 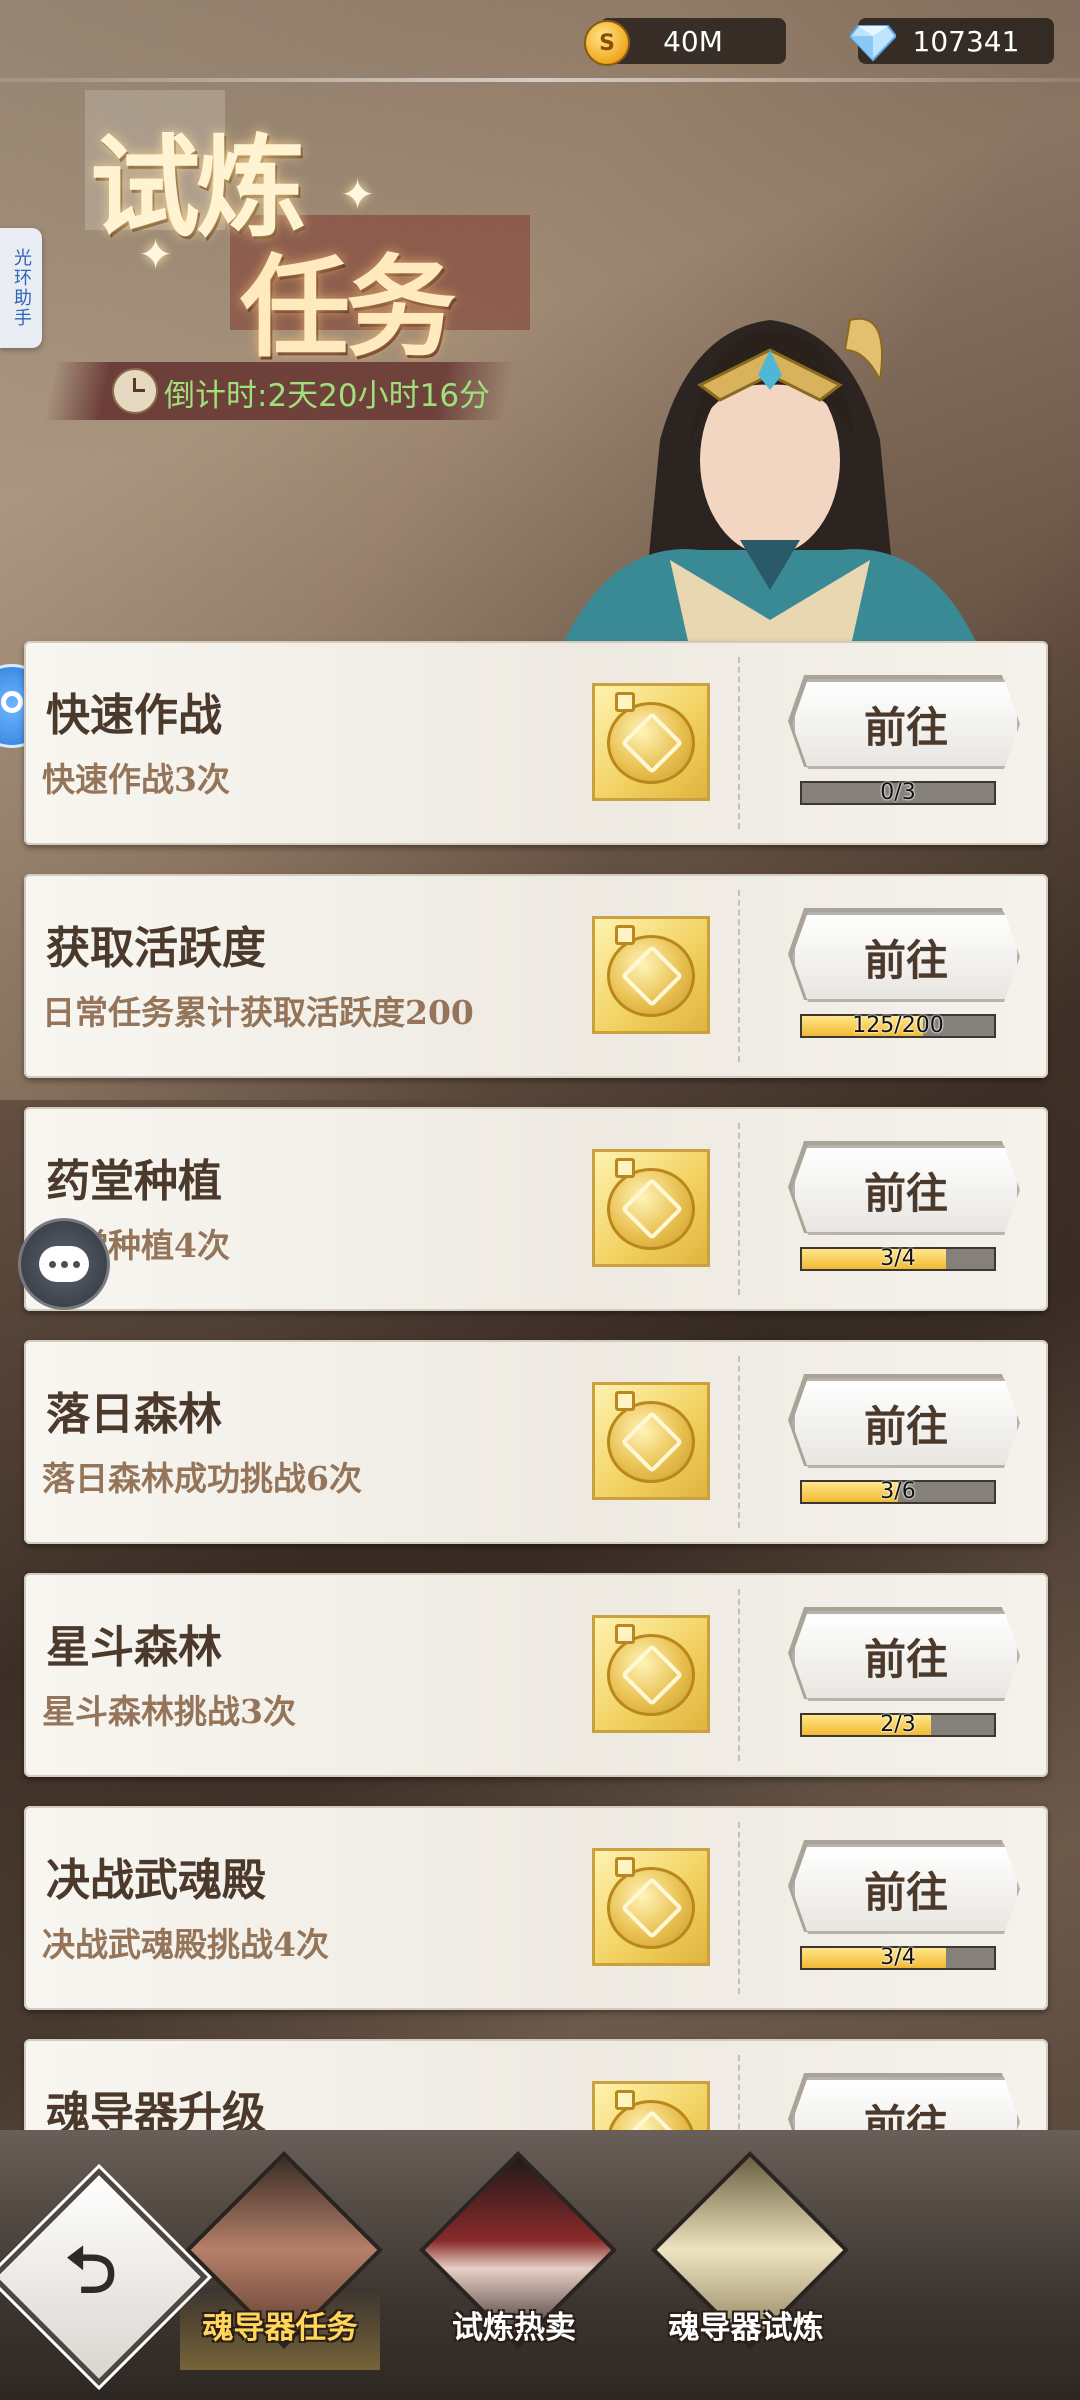 I want to click on task-name: 快速作战, so click(x=134, y=715).